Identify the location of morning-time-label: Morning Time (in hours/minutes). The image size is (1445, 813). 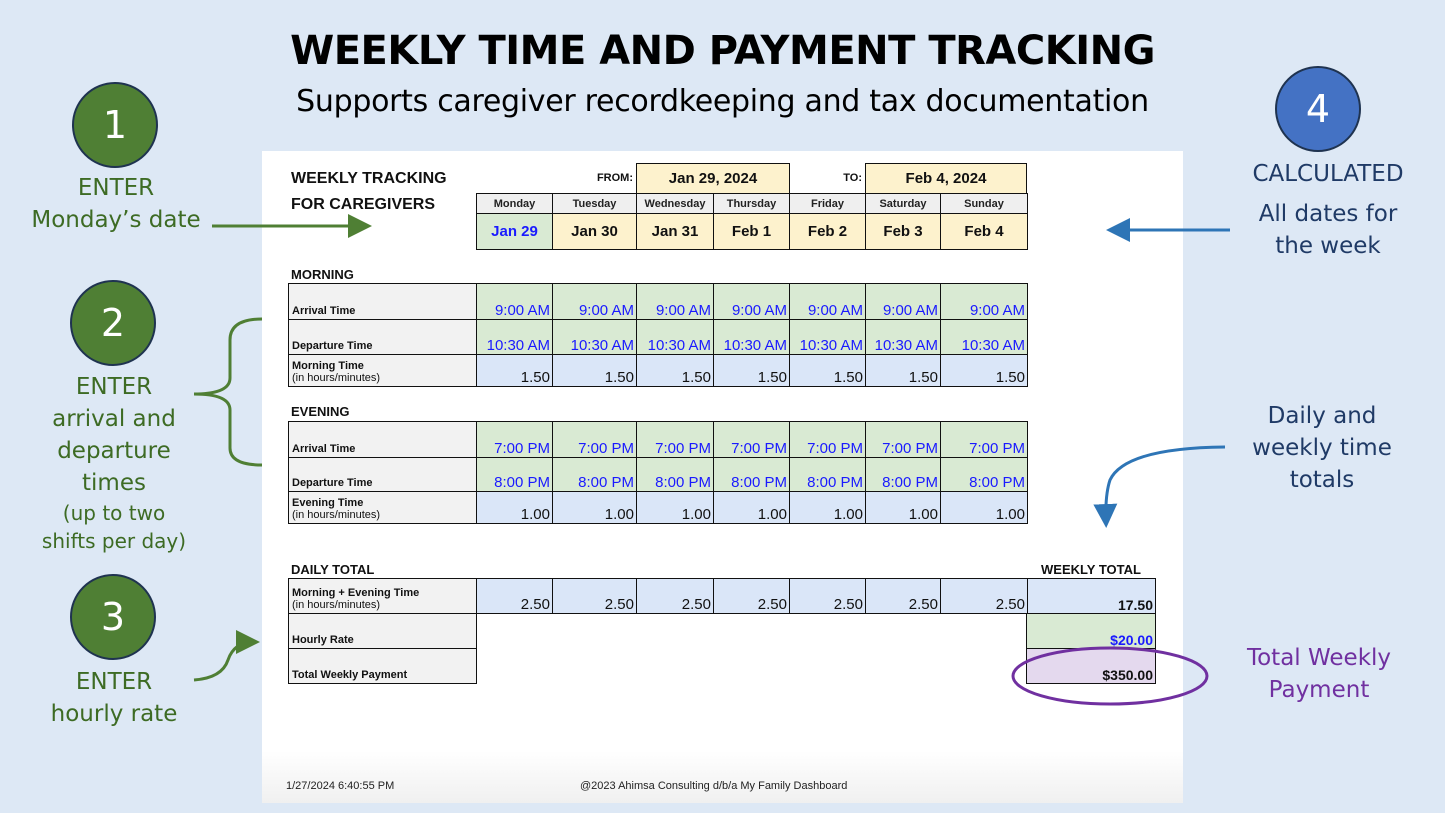
(382, 370).